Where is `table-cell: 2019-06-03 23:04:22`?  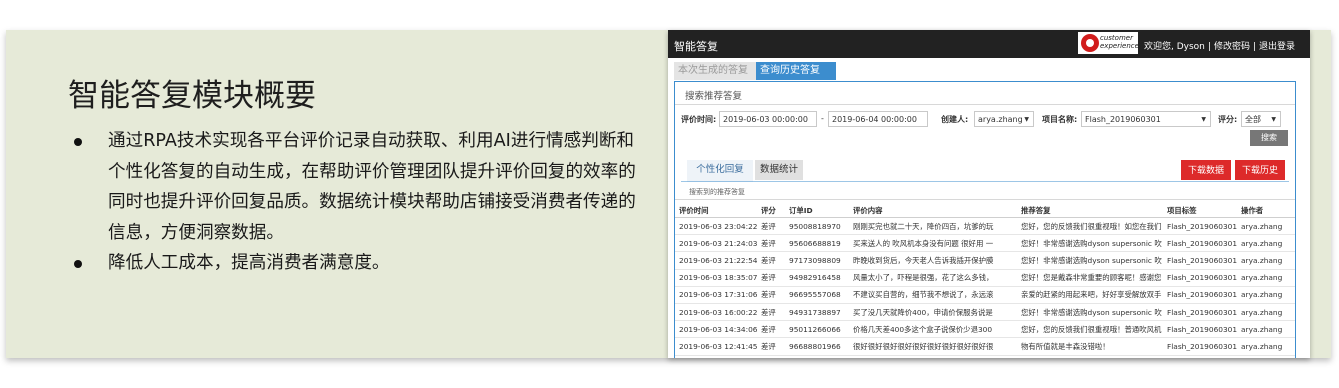 table-cell: 2019-06-03 23:04:22 is located at coordinates (716, 226).